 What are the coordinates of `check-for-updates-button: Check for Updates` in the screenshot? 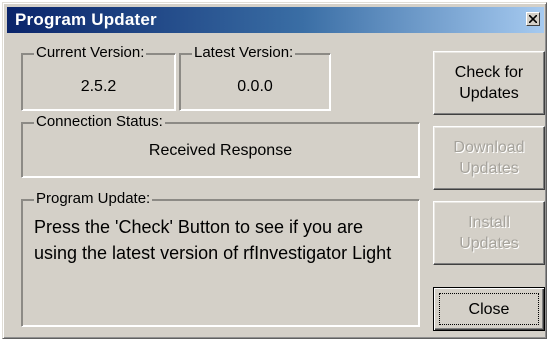 It's located at (489, 83).